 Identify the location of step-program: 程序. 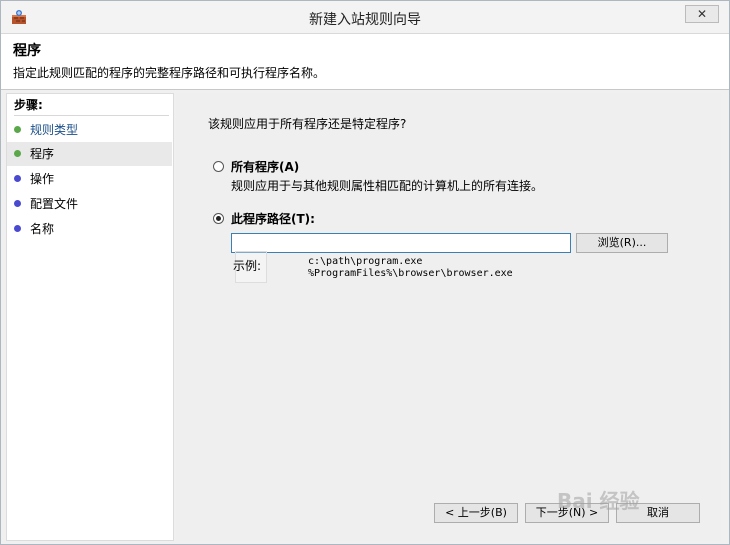
(89, 154).